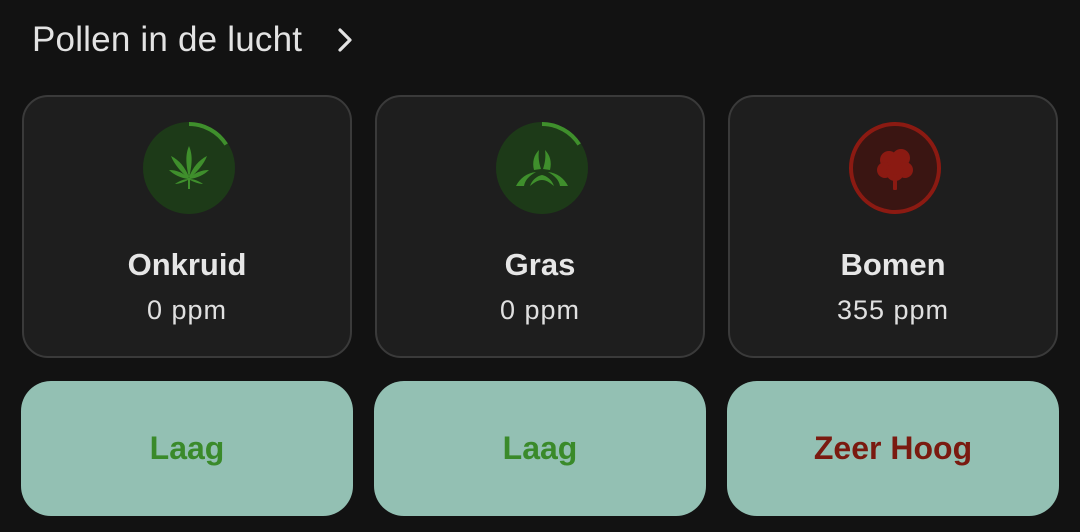  What do you see at coordinates (167, 39) in the screenshot?
I see `section-title: Pollen in de lucht` at bounding box center [167, 39].